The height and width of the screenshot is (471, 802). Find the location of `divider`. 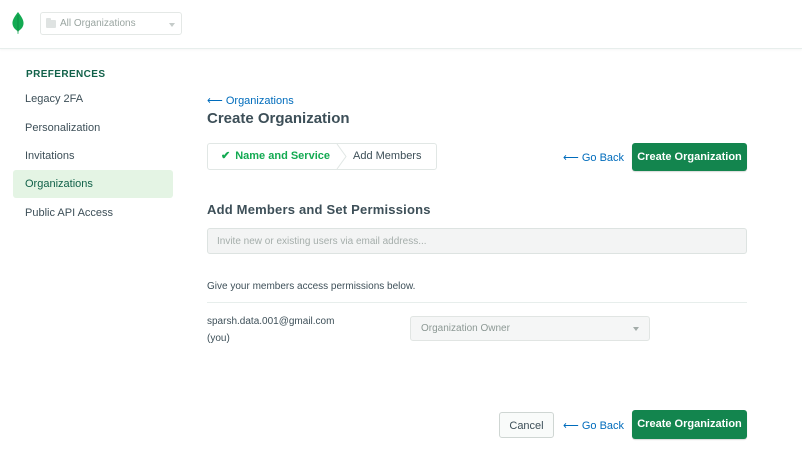

divider is located at coordinates (477, 302).